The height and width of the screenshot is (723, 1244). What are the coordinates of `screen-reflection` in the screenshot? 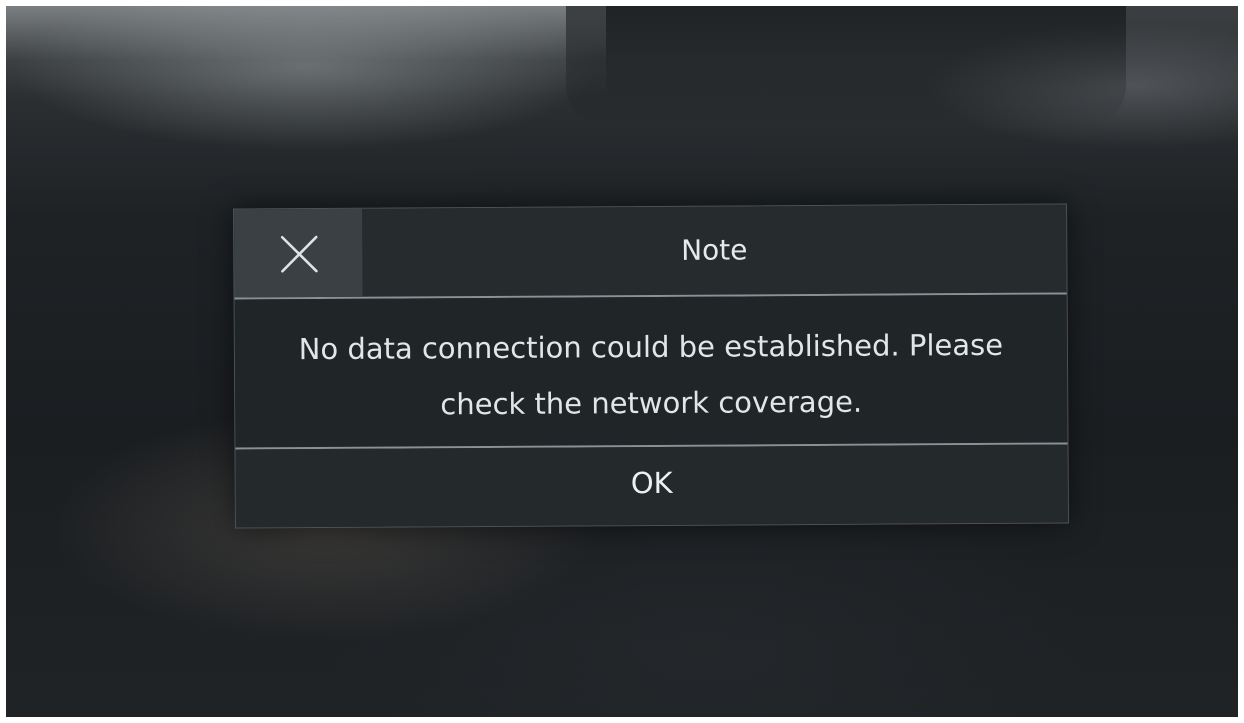 It's located at (846, 66).